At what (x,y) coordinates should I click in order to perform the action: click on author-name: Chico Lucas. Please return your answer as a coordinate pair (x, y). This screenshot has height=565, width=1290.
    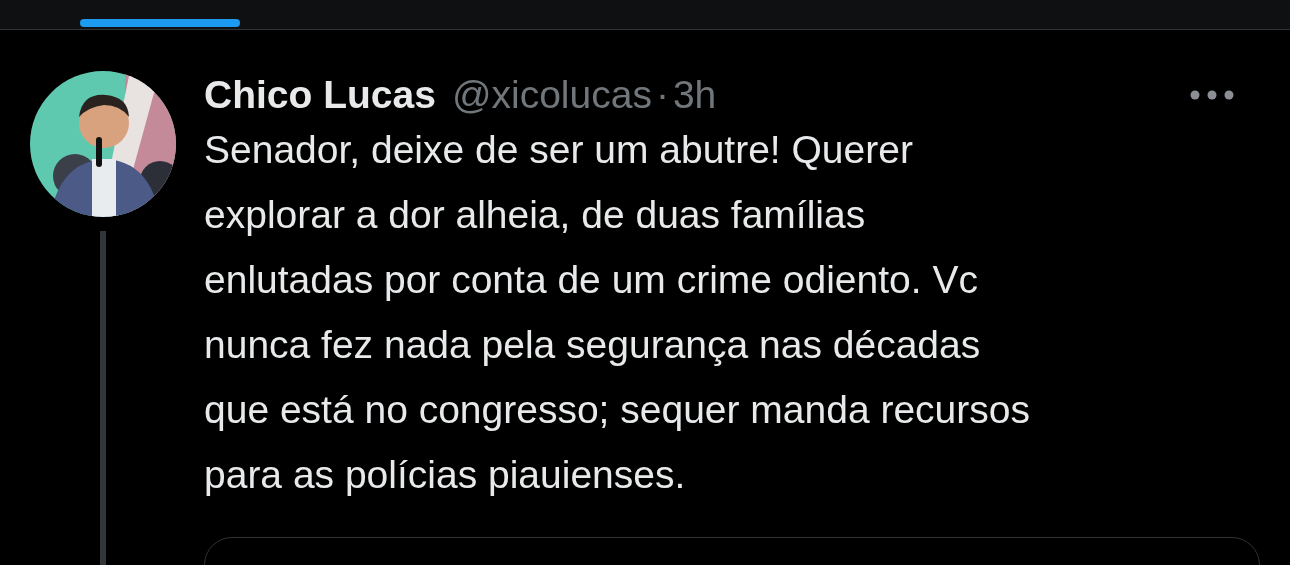
    Looking at the image, I should click on (320, 95).